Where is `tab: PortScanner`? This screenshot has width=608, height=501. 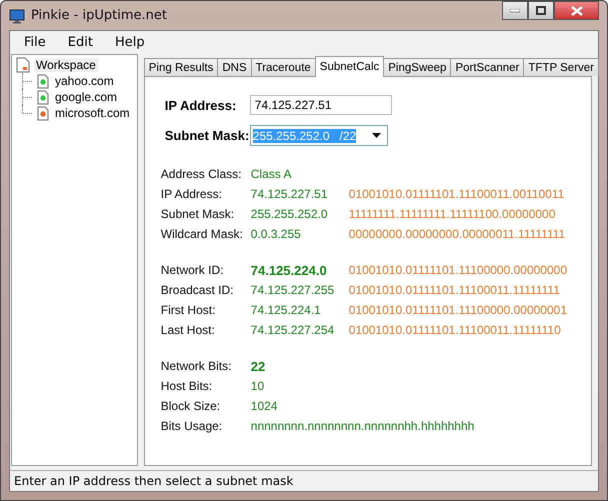
tab: PortScanner is located at coordinates (487, 67).